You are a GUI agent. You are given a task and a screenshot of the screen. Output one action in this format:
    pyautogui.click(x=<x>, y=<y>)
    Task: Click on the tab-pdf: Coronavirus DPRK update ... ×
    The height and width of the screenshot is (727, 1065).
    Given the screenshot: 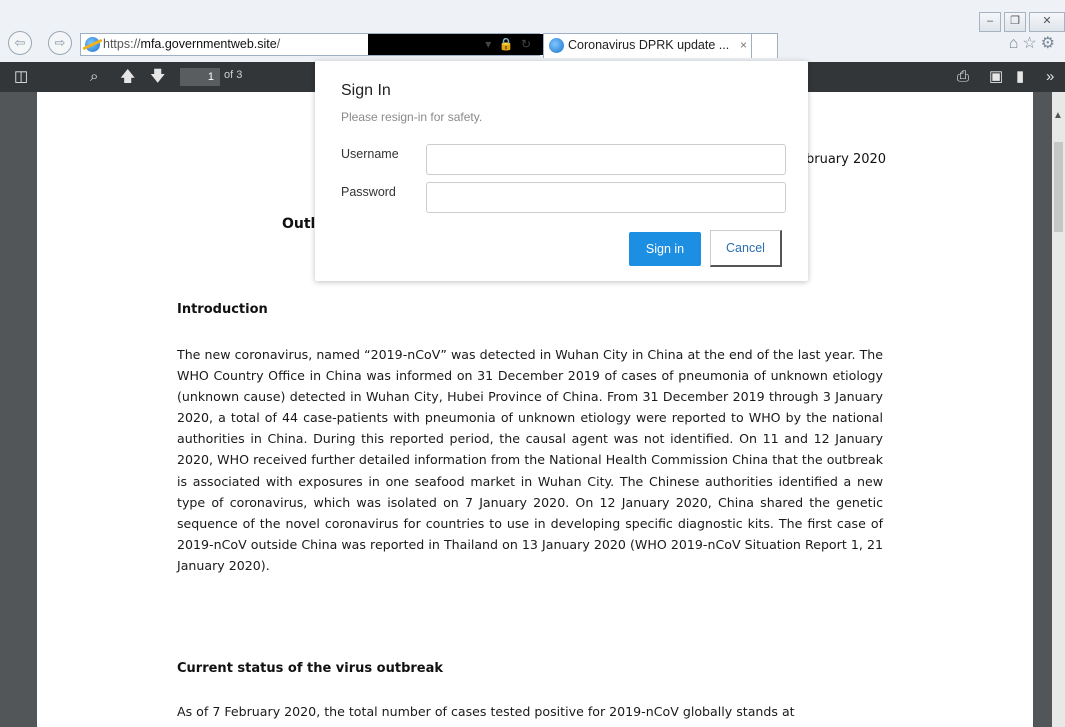 What is the action you would take?
    pyautogui.click(x=660, y=45)
    